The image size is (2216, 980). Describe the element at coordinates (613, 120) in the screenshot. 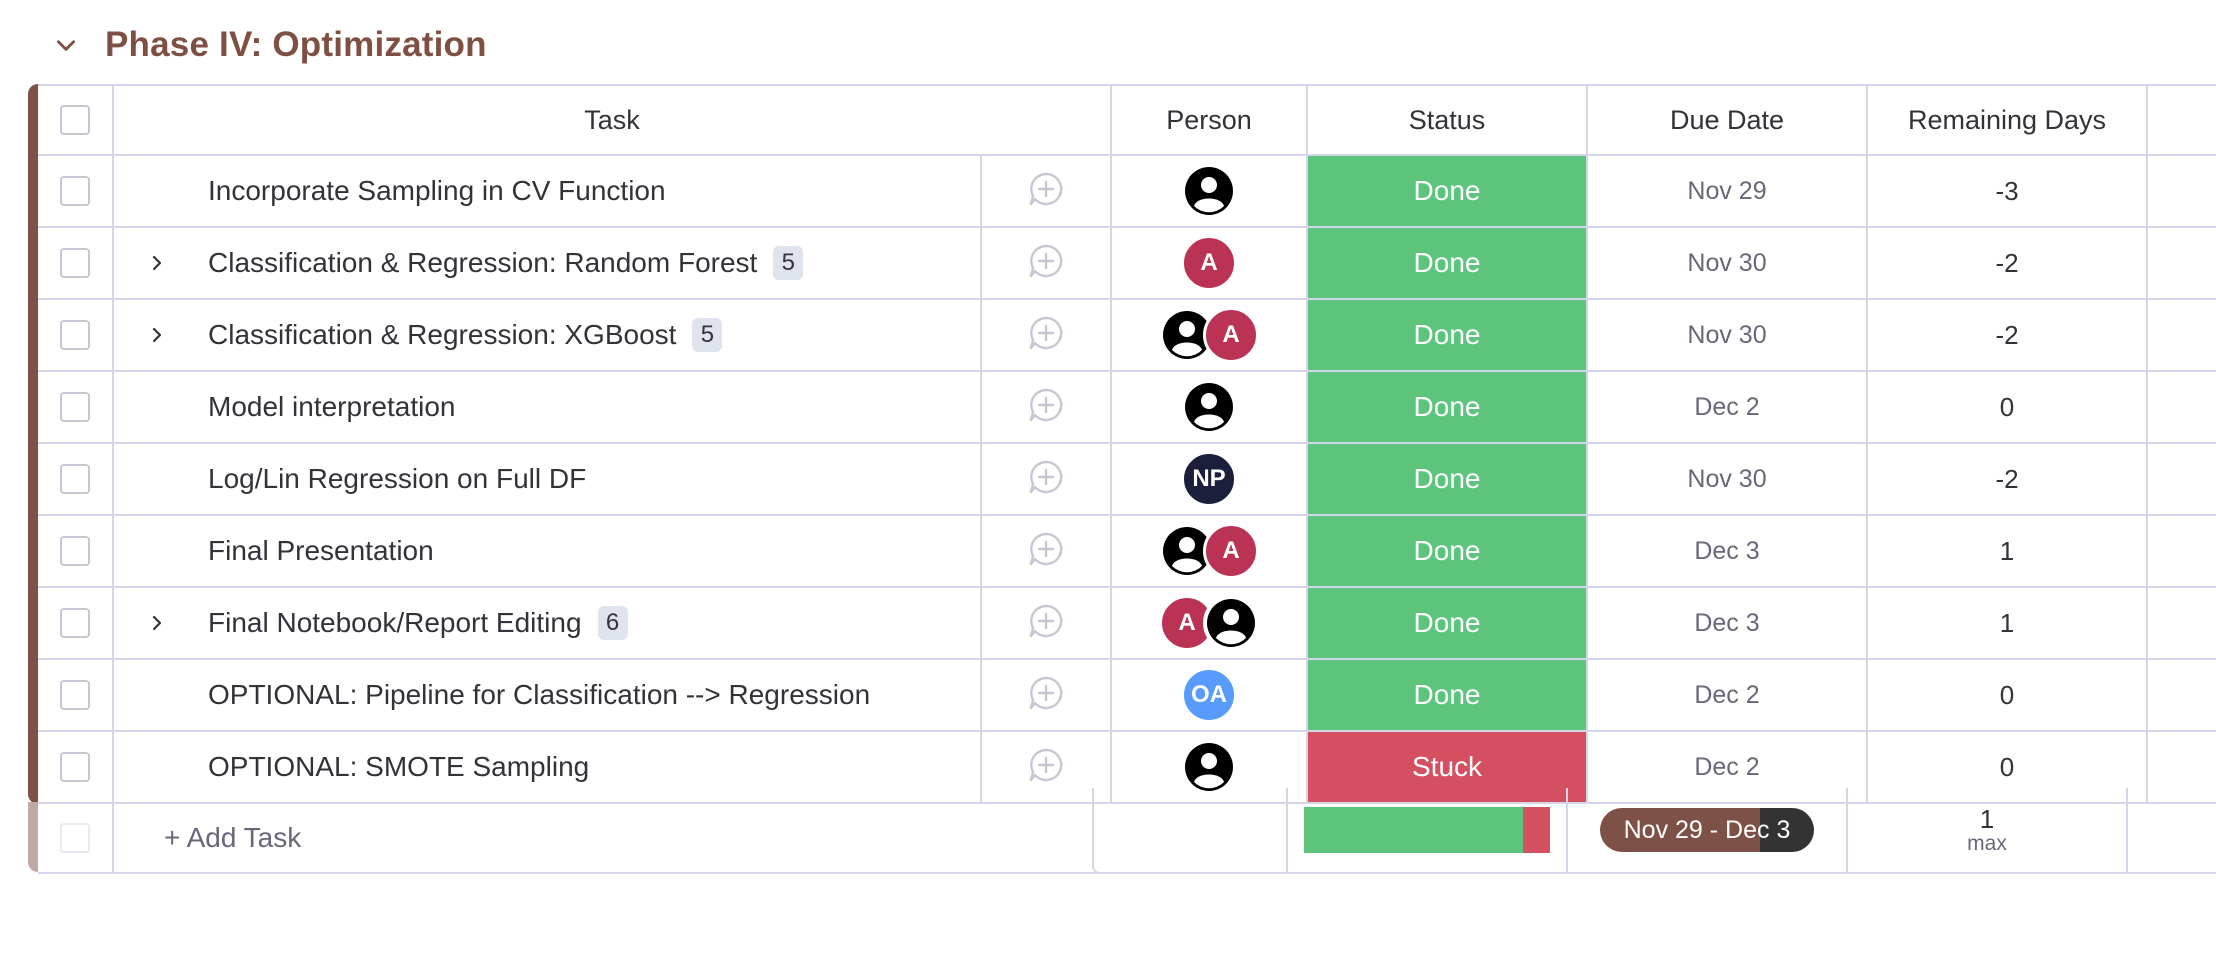

I see `column-header-task: Task` at that location.